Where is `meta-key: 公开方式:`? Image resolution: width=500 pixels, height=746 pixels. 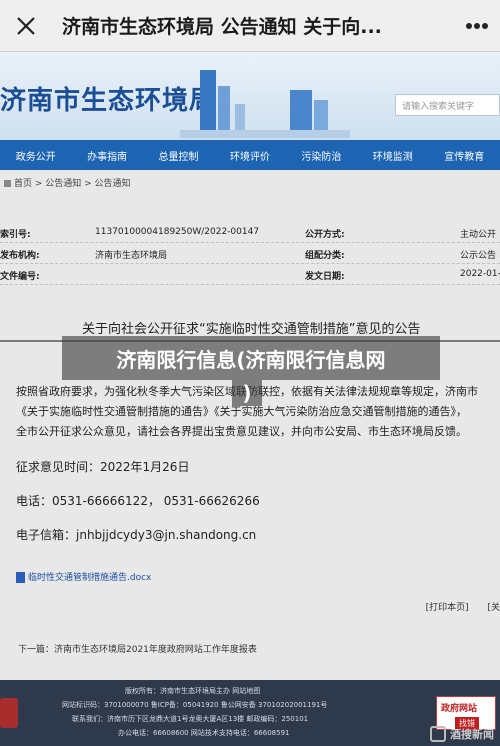
meta-key: 公开方式: is located at coordinates (325, 235).